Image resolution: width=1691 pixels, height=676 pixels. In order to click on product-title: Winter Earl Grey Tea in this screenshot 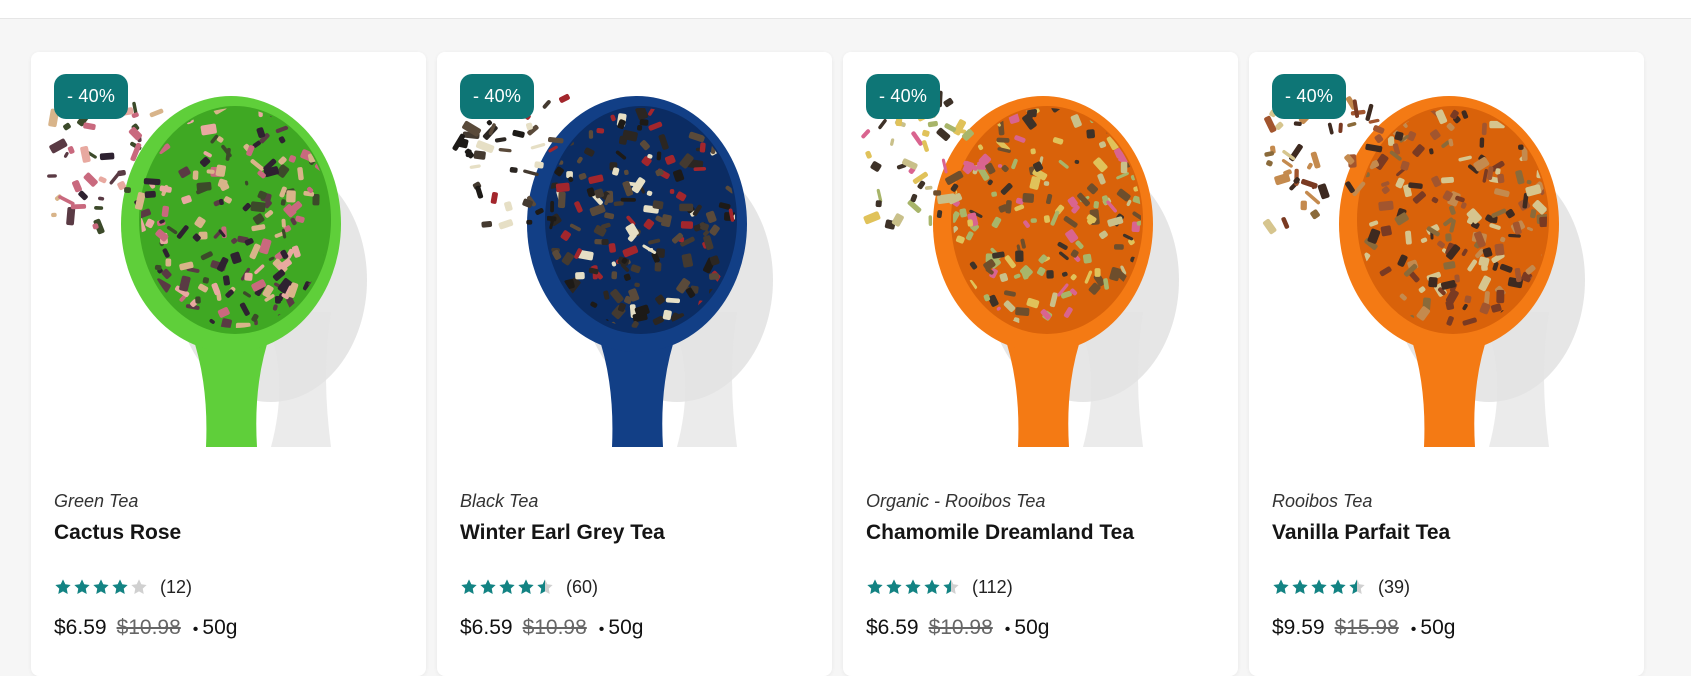, I will do `click(562, 533)`.